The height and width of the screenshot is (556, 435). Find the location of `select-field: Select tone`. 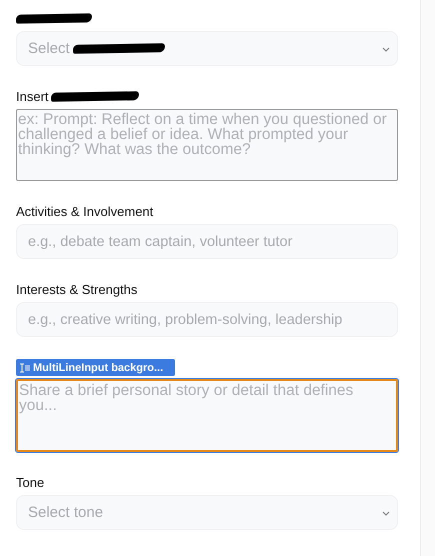

select-field: Select tone is located at coordinates (207, 512).